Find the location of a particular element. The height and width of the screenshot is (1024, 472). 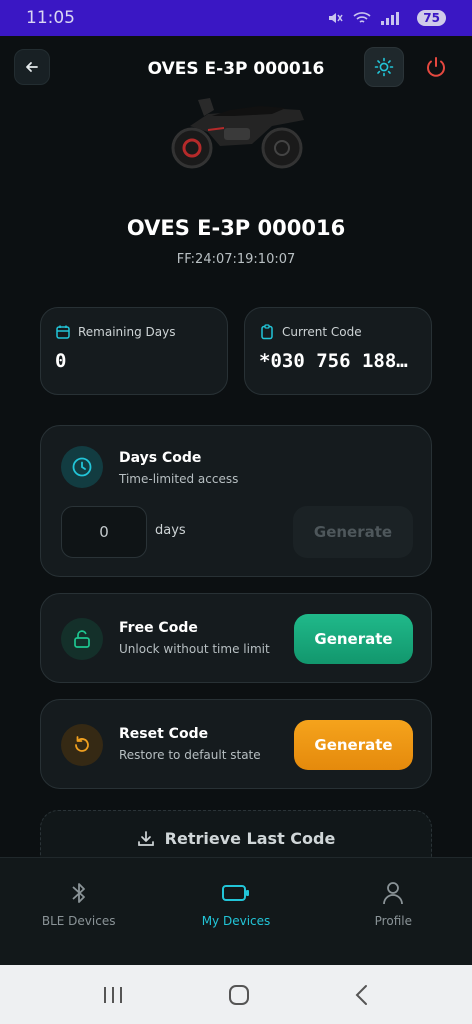

top-app-bar: OVES E-3P 000016 is located at coordinates (236, 69).